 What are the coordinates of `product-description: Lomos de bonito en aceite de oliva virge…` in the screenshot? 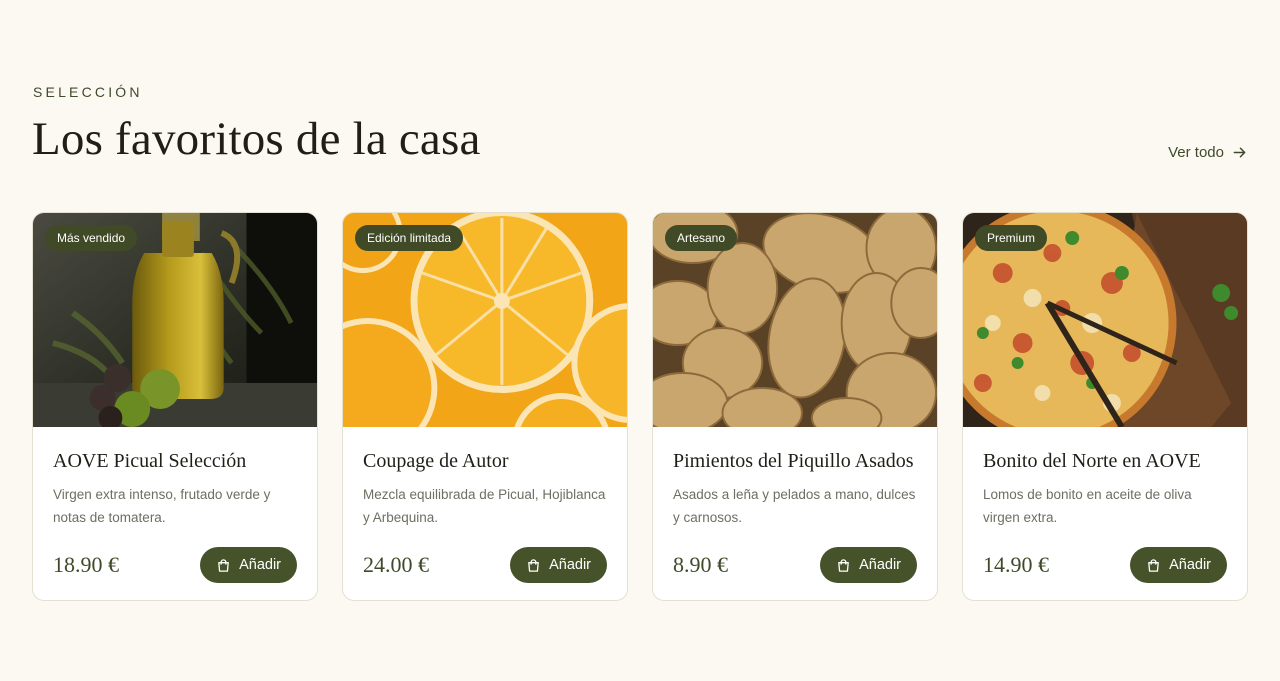 It's located at (1087, 506).